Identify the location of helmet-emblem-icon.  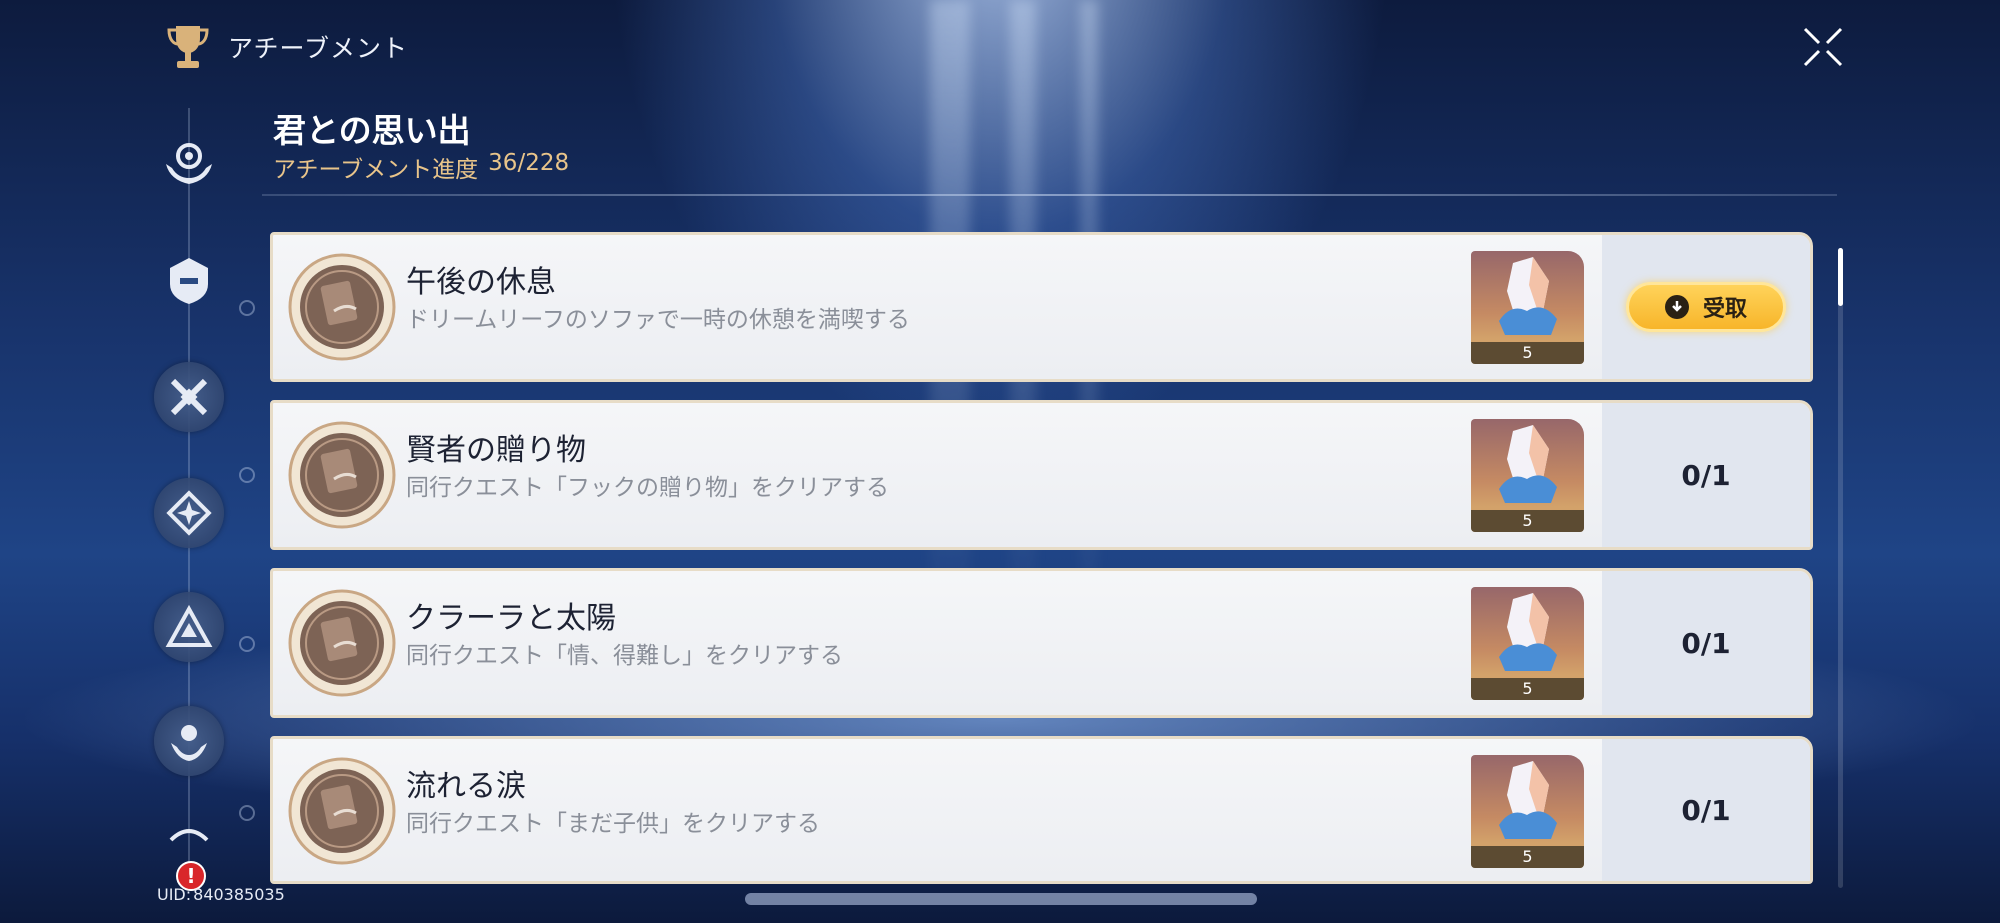
(189, 281).